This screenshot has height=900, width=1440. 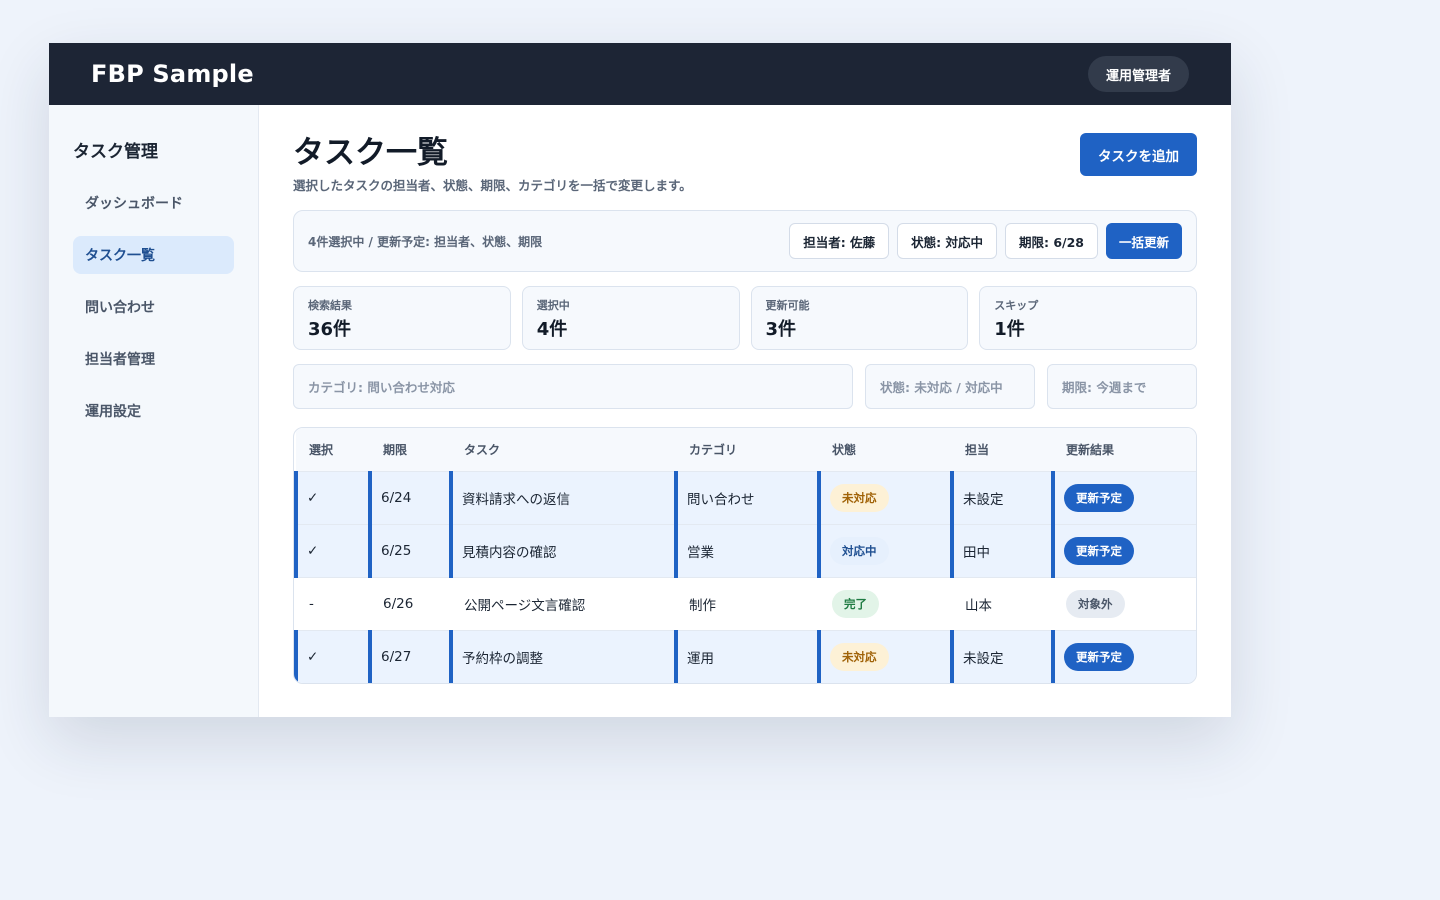 I want to click on row-task: 見積内容の確認, so click(x=562, y=551).